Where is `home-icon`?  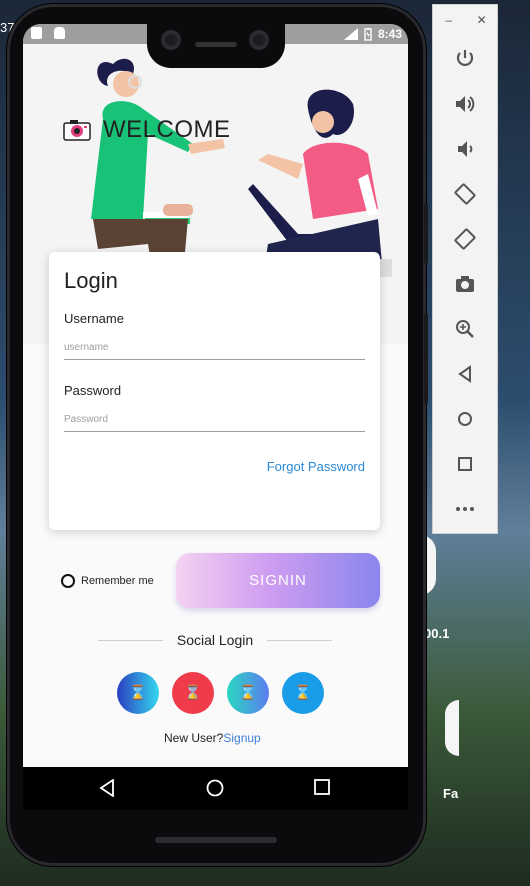 home-icon is located at coordinates (215, 788).